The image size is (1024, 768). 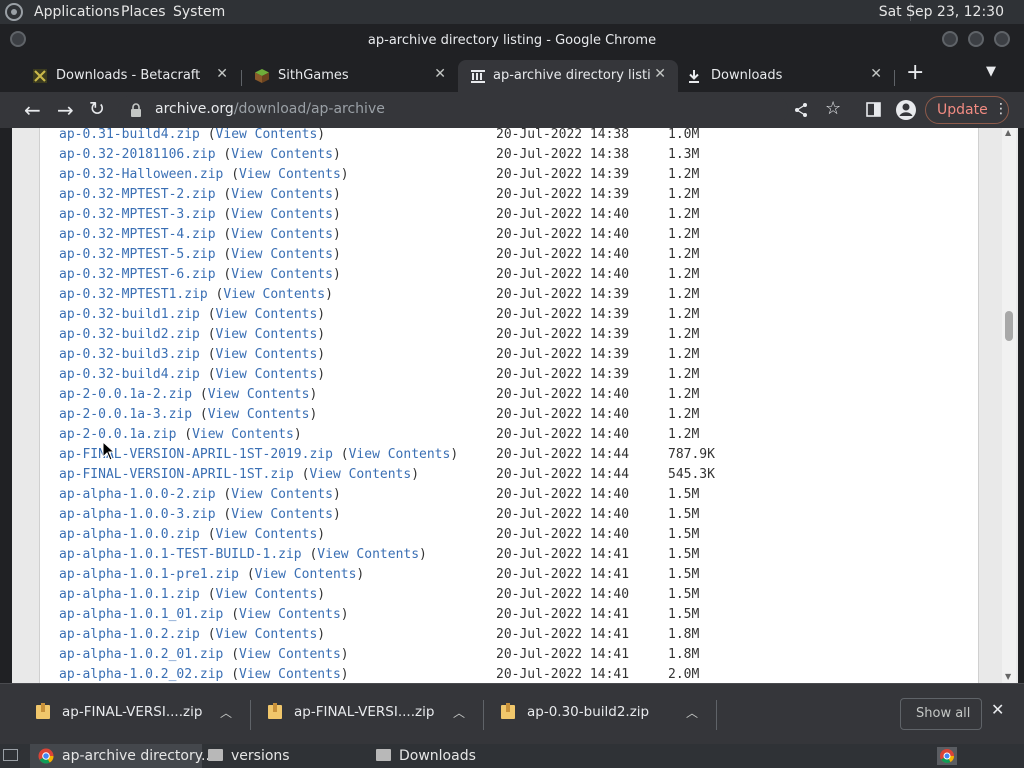 What do you see at coordinates (125, 414) in the screenshot?
I see `file-link: ap-2-0.0.1a-3.zip` at bounding box center [125, 414].